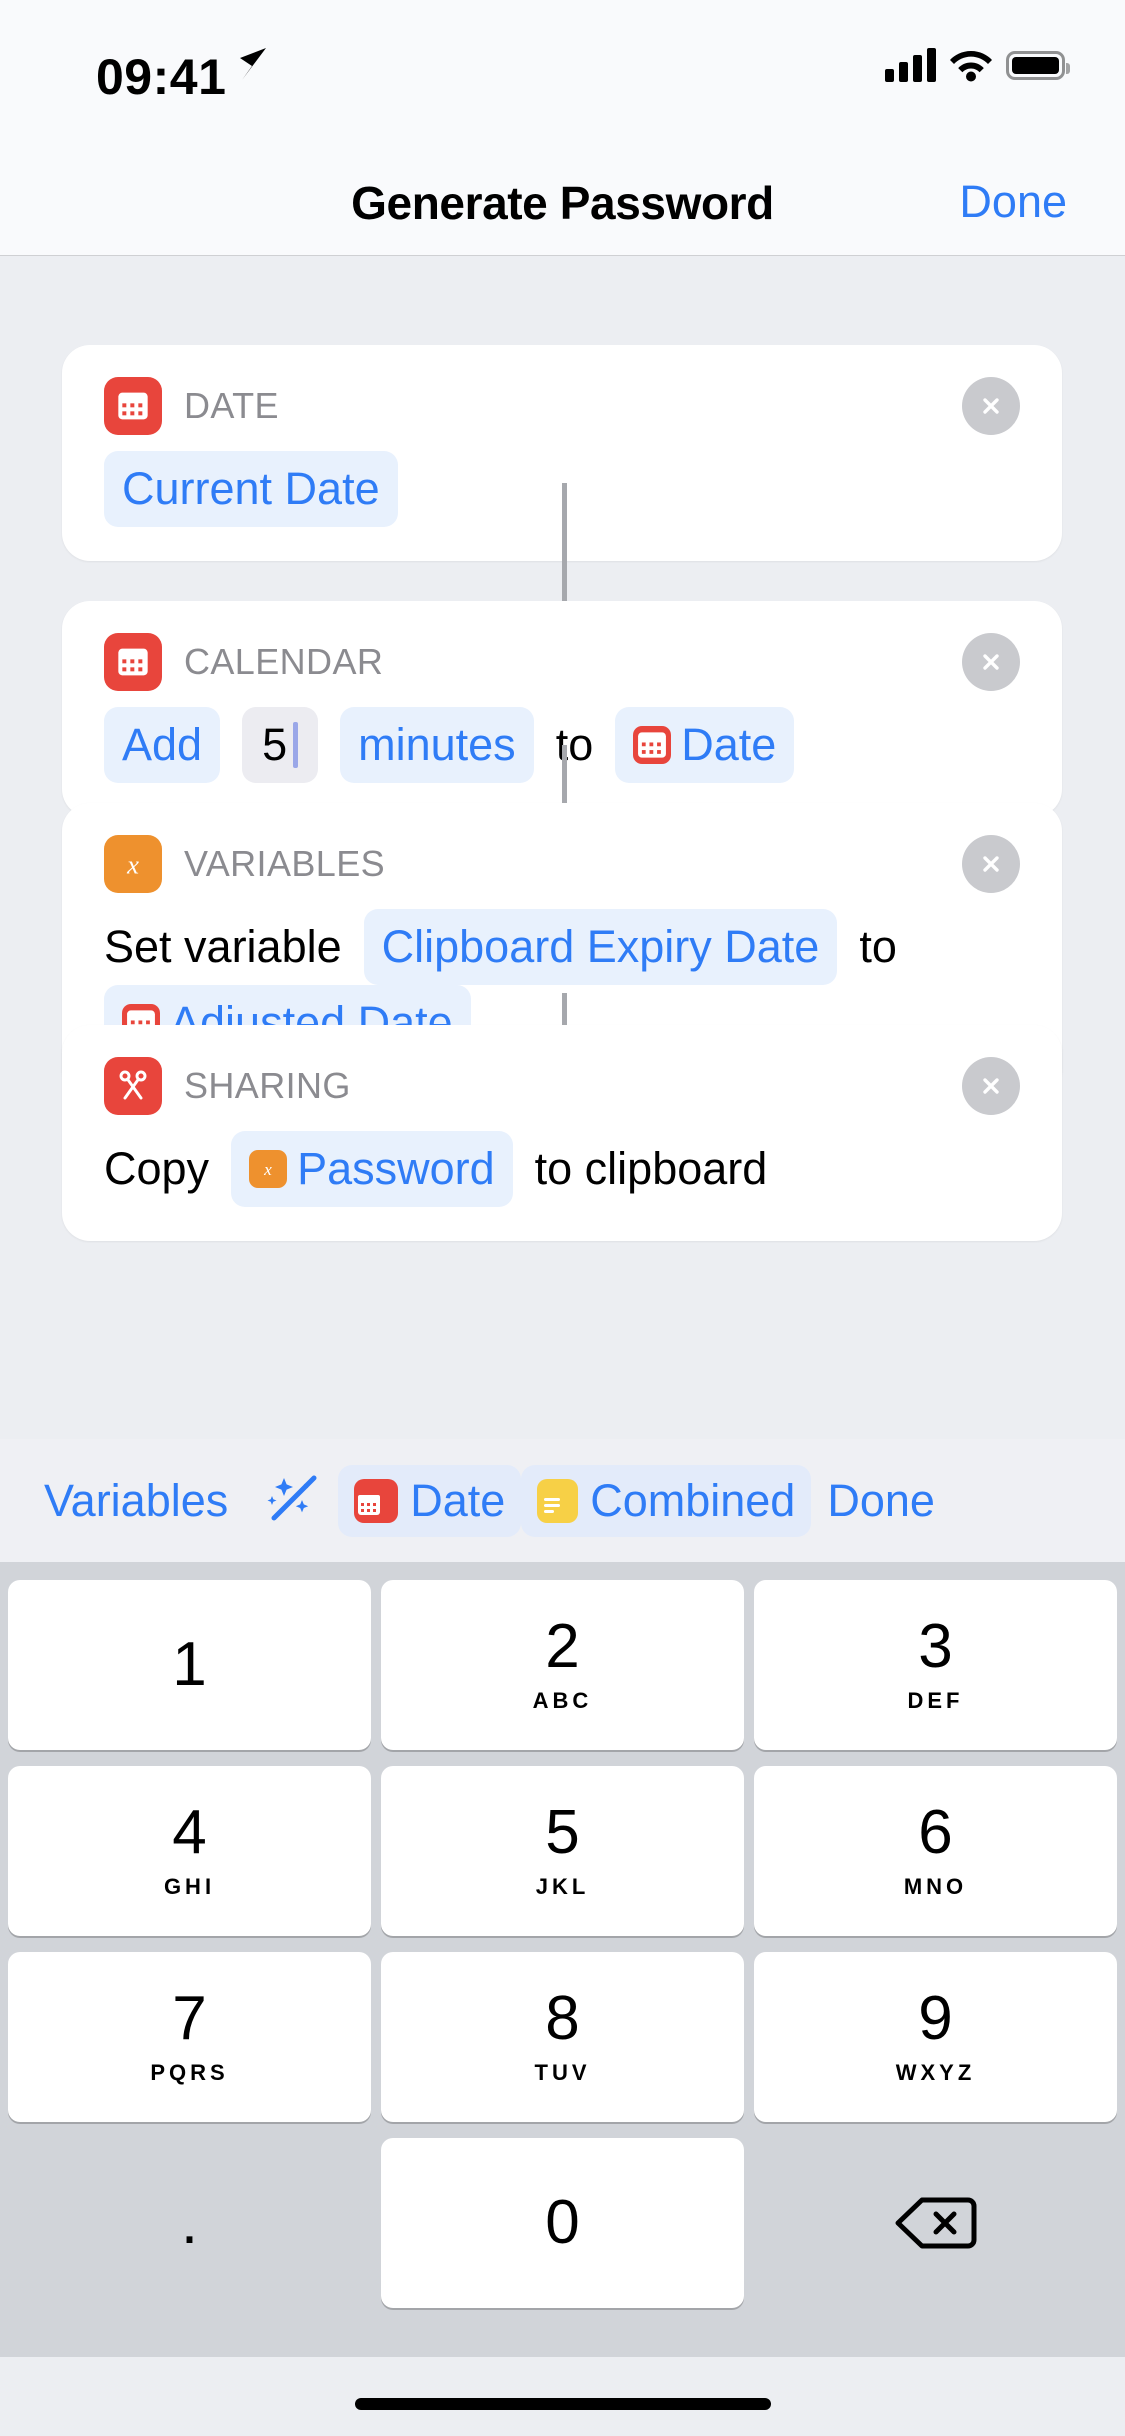  What do you see at coordinates (189, 1832) in the screenshot?
I see `keypad-key-number: 4` at bounding box center [189, 1832].